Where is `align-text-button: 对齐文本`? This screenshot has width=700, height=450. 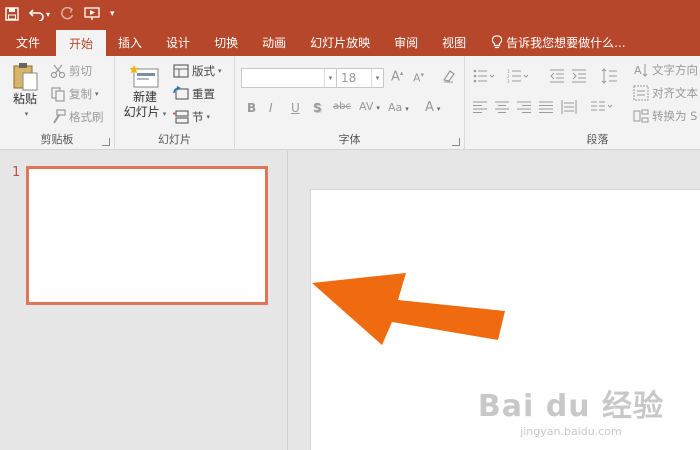
align-text-button: 对齐文本 is located at coordinates (665, 93).